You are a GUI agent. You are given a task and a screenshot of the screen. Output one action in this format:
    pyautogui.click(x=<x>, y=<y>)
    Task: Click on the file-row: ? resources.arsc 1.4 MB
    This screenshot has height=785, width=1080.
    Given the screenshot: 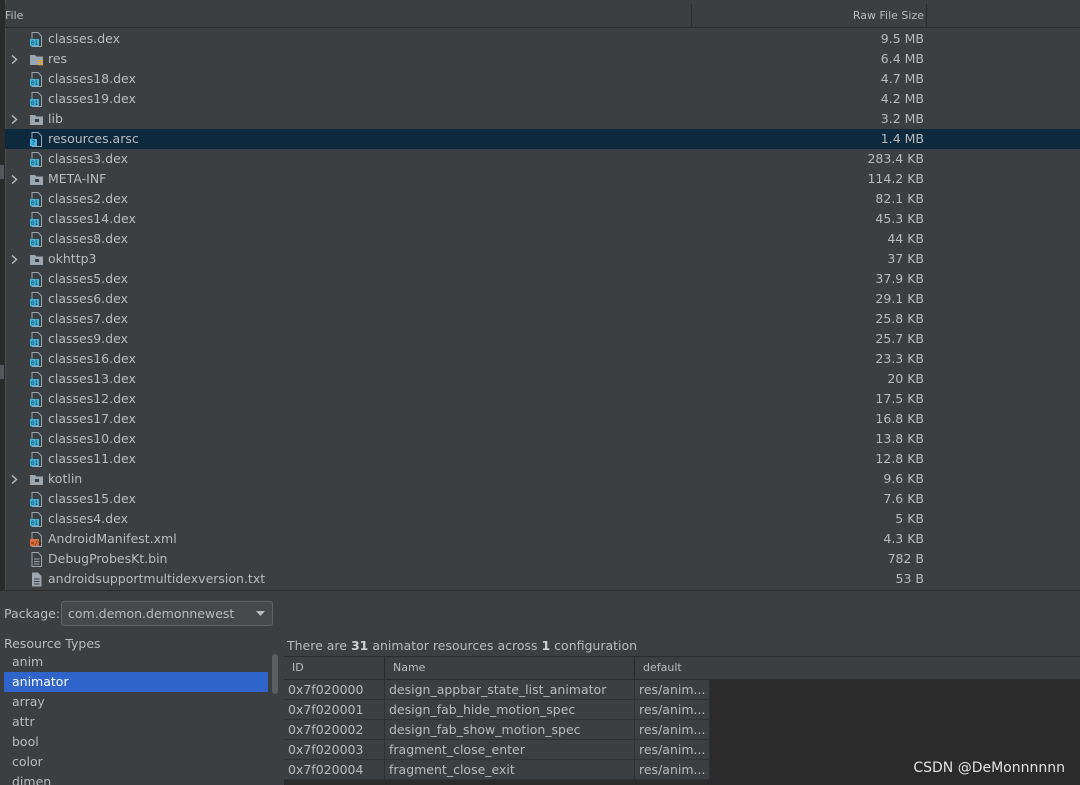 What is the action you would take?
    pyautogui.click(x=542, y=139)
    